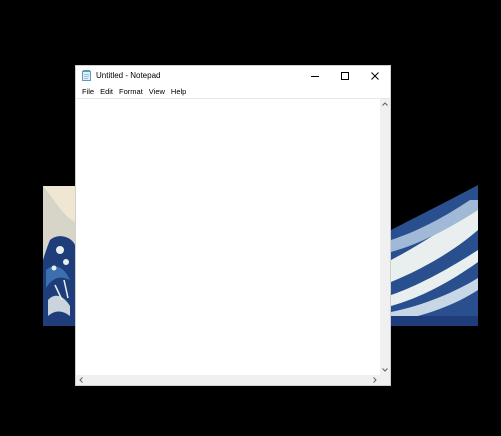 The width and height of the screenshot is (501, 436). What do you see at coordinates (106, 92) in the screenshot?
I see `menu-edit: Edit` at bounding box center [106, 92].